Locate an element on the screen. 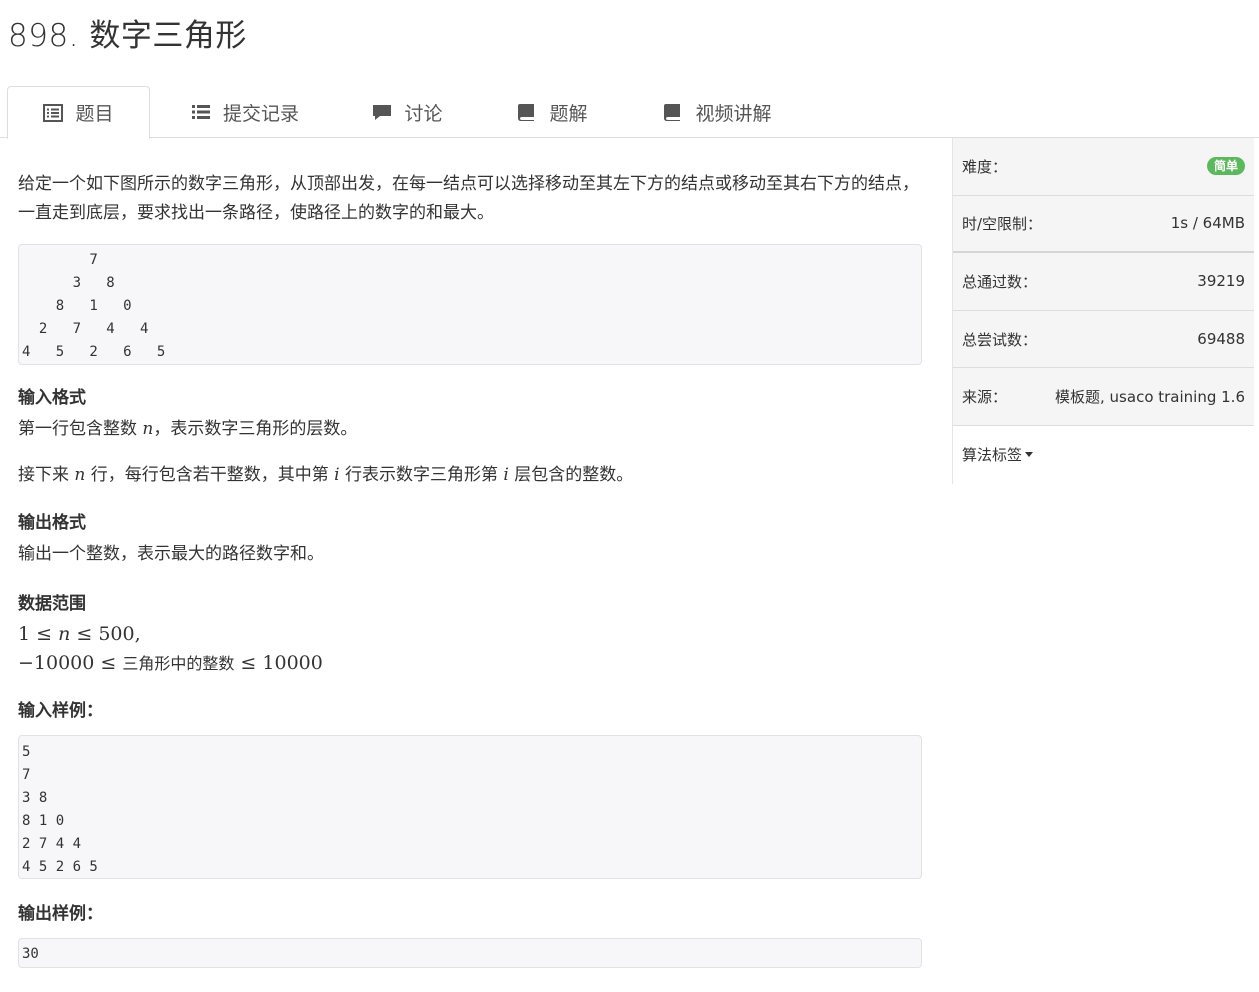  input-format-heading: 输入格式 is located at coordinates (52, 398).